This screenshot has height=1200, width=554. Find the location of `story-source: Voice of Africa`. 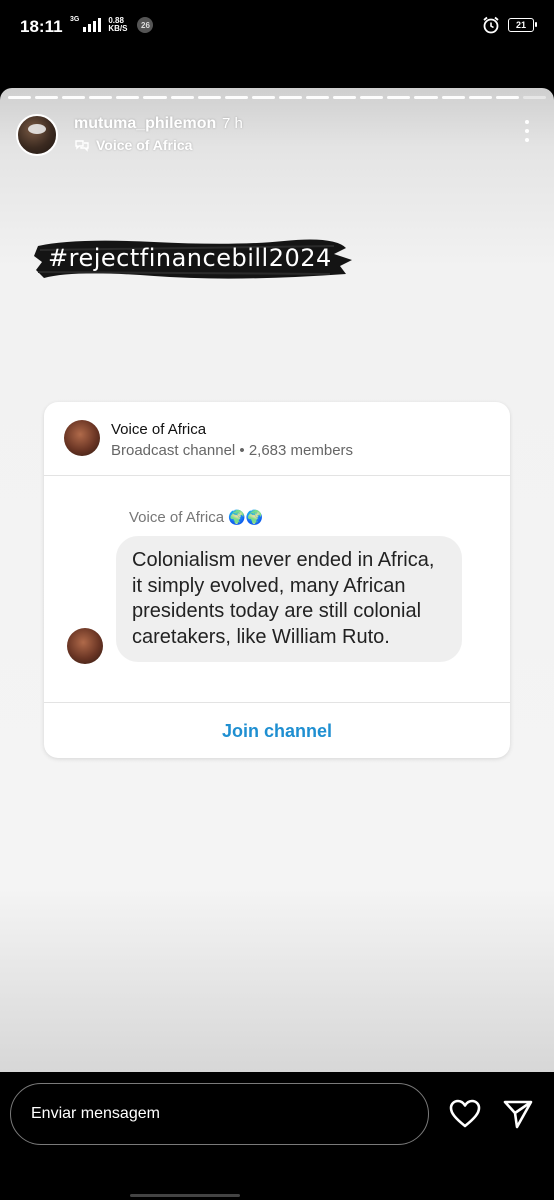

story-source: Voice of Africa is located at coordinates (133, 145).